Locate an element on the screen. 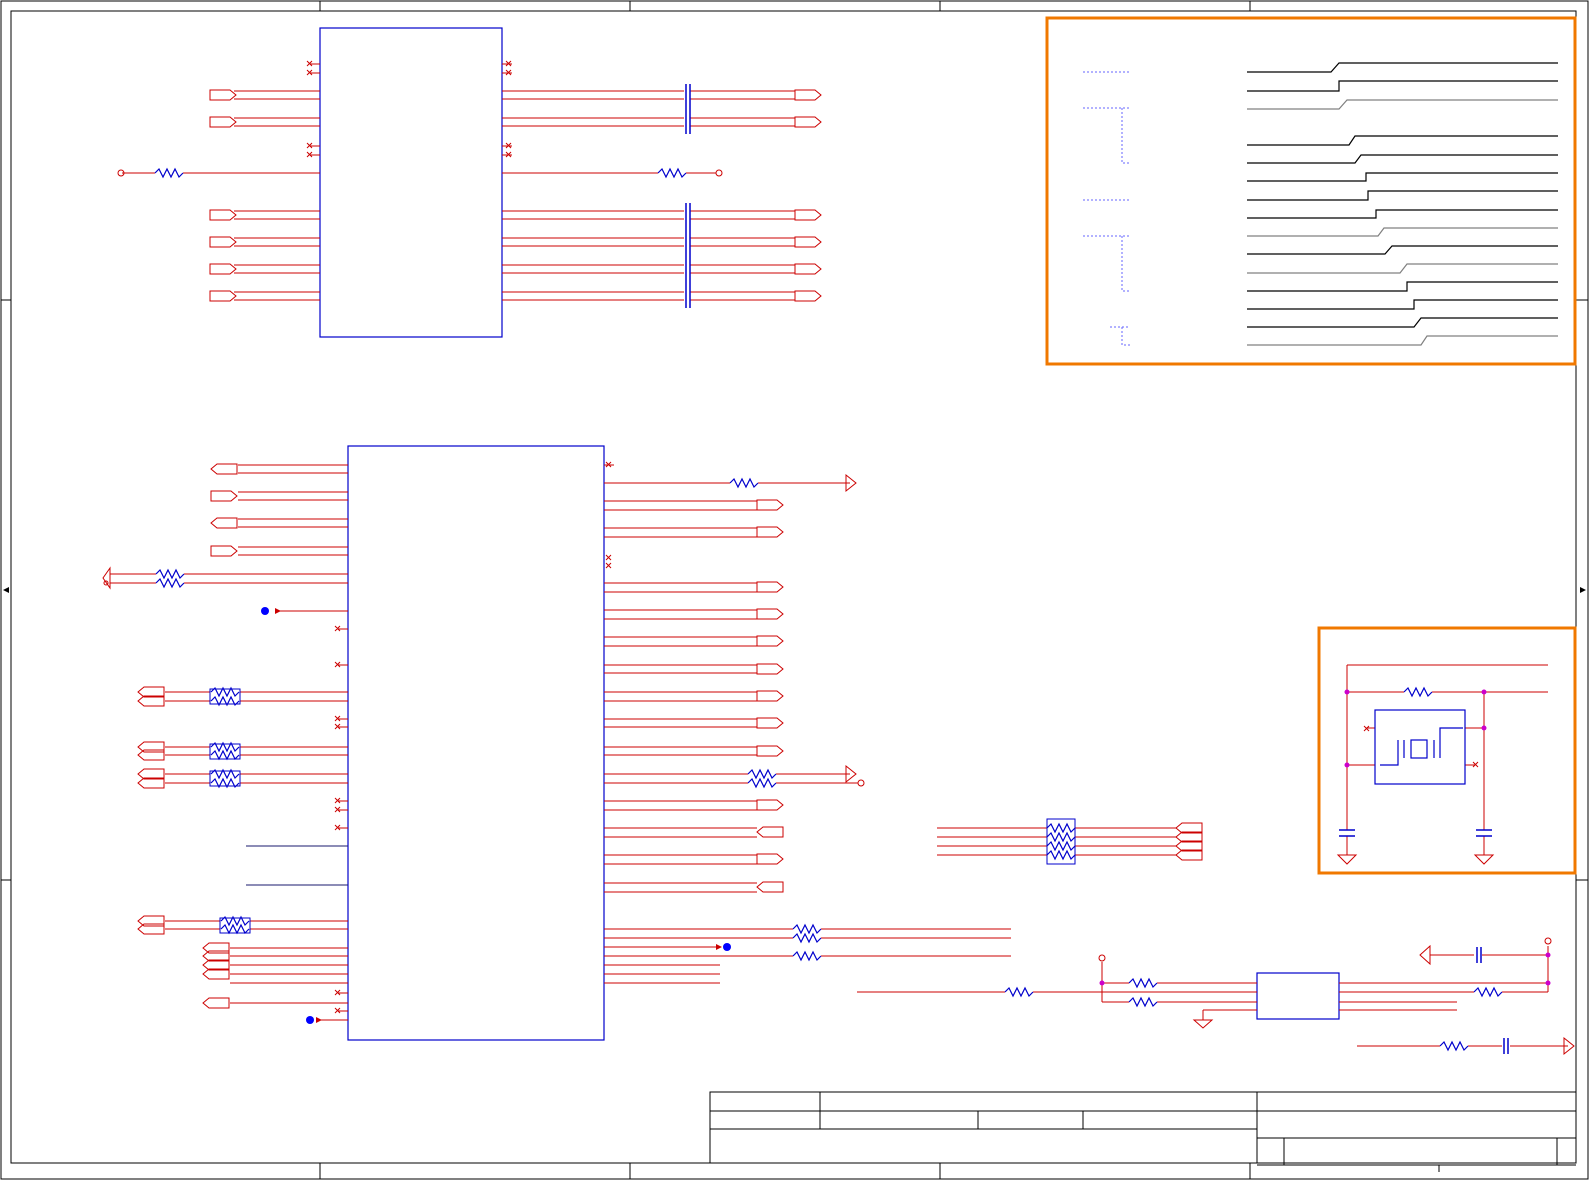 The height and width of the screenshot is (1180, 1589). ic-main-left-parts is located at coordinates (212, 743).